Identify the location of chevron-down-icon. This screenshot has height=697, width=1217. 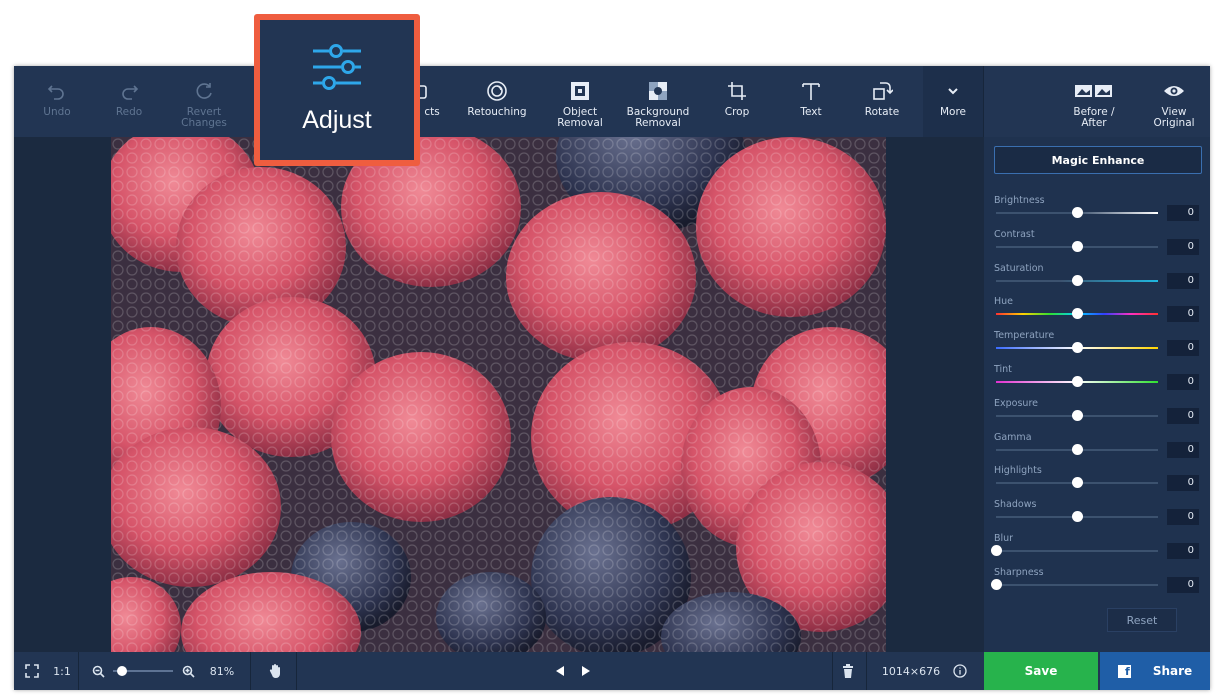
(953, 91).